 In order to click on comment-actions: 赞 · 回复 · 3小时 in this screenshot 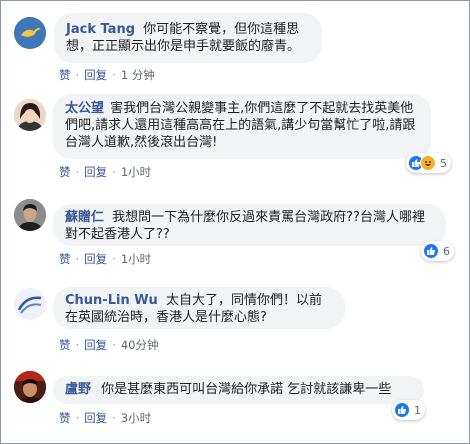, I will do `click(105, 418)`.